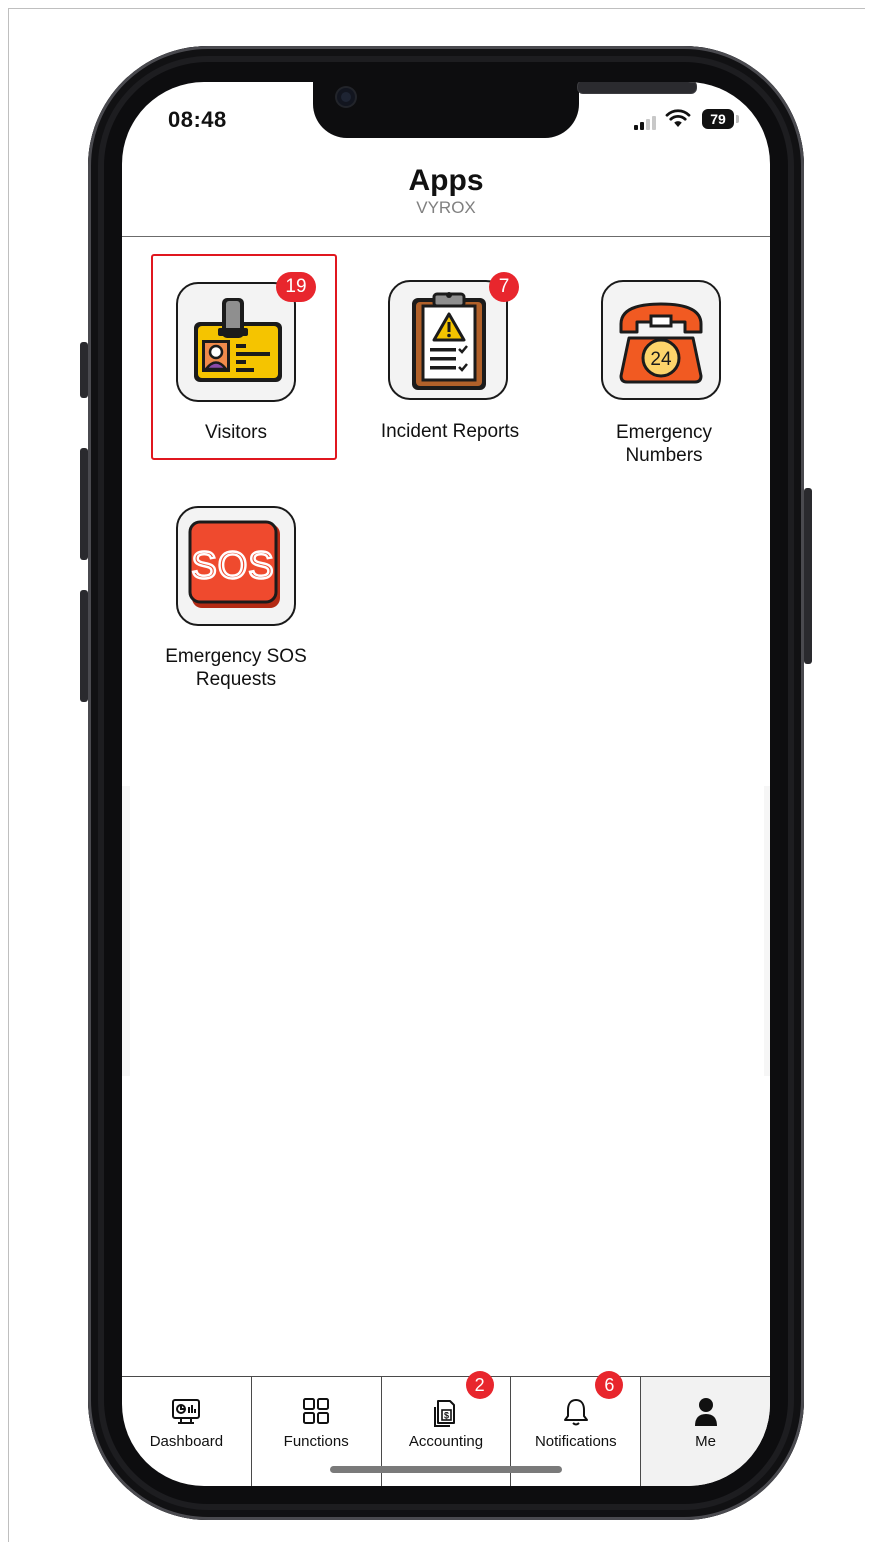  I want to click on sos-icon-text: SOS, so click(232, 566).